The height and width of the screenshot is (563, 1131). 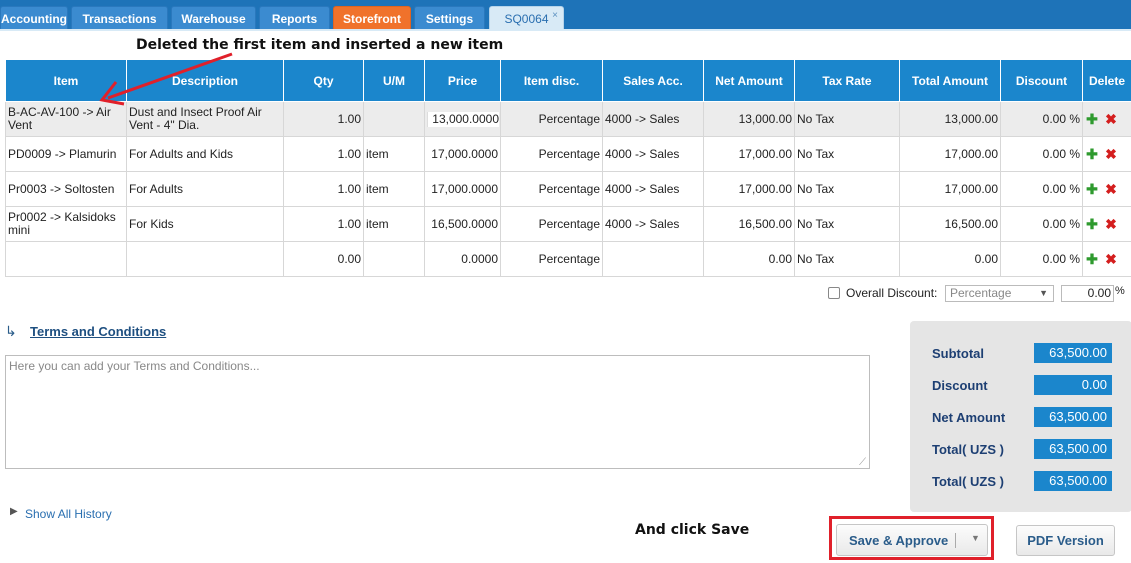 I want to click on annotation-arrow, so click(x=166, y=79).